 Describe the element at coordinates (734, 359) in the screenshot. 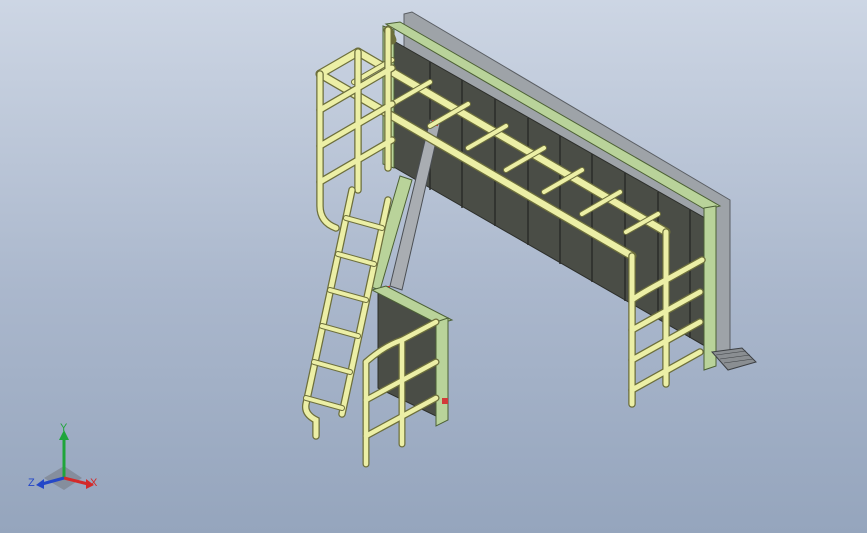

I see `floor-grating` at that location.